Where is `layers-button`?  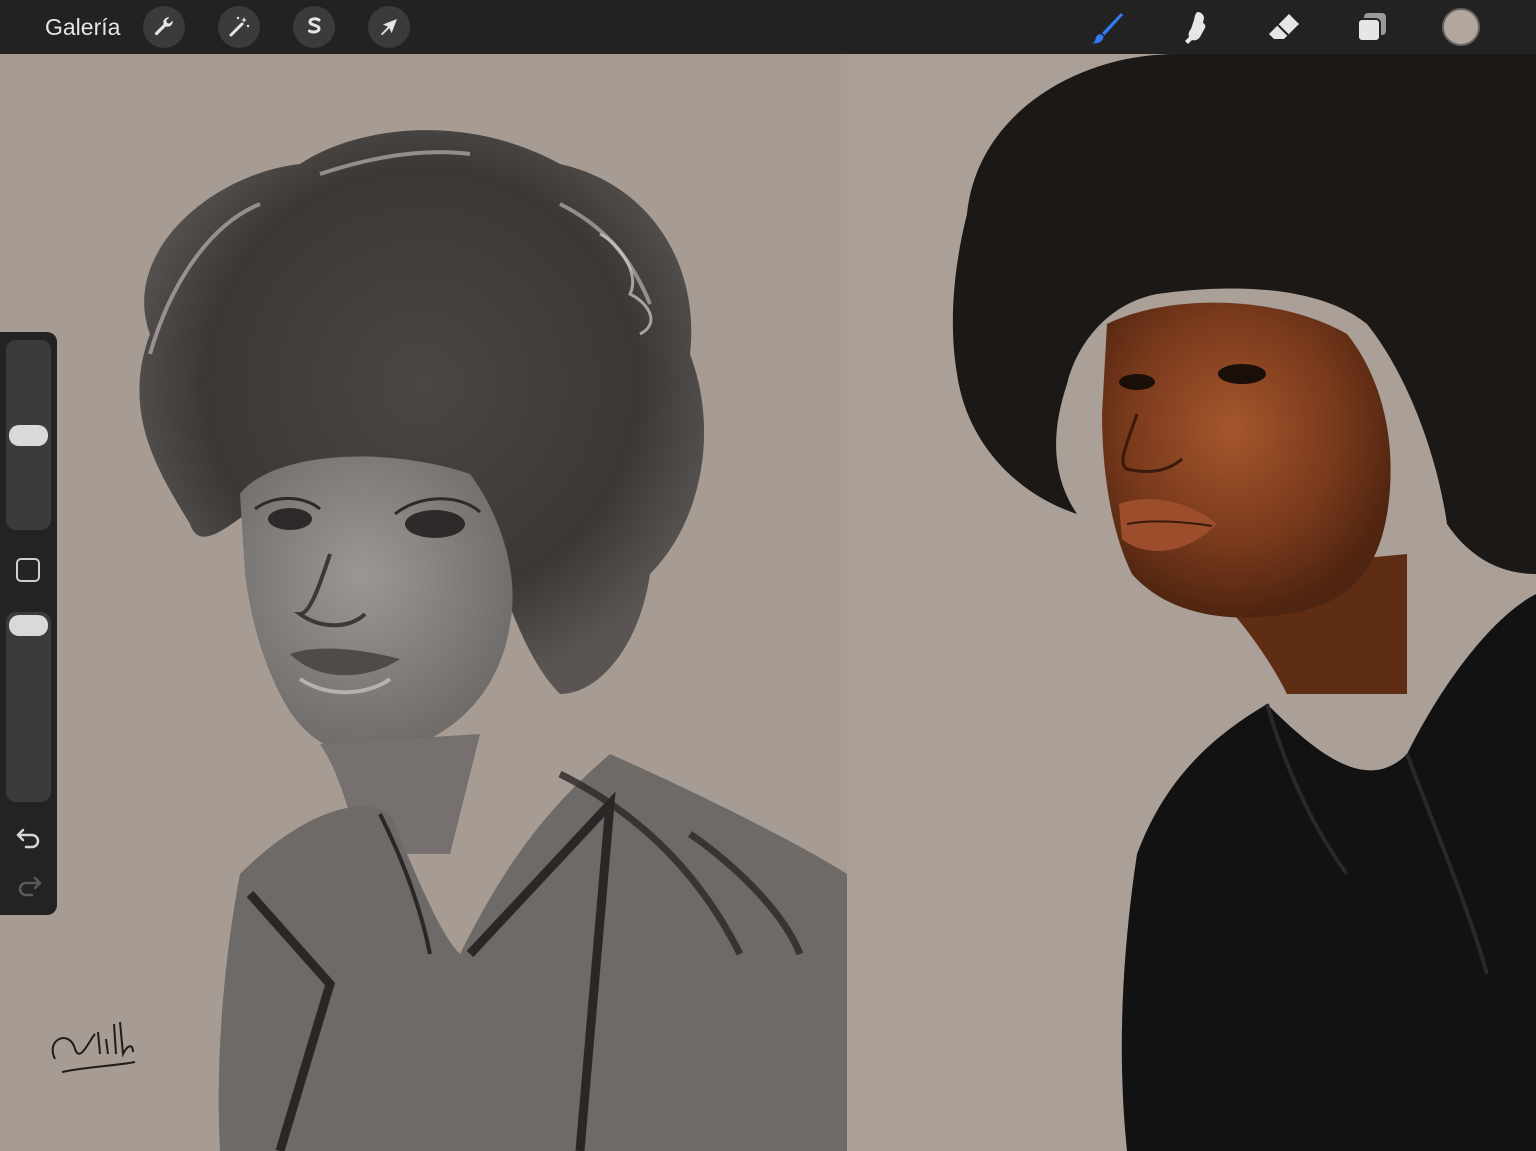
layers-button is located at coordinates (1372, 28).